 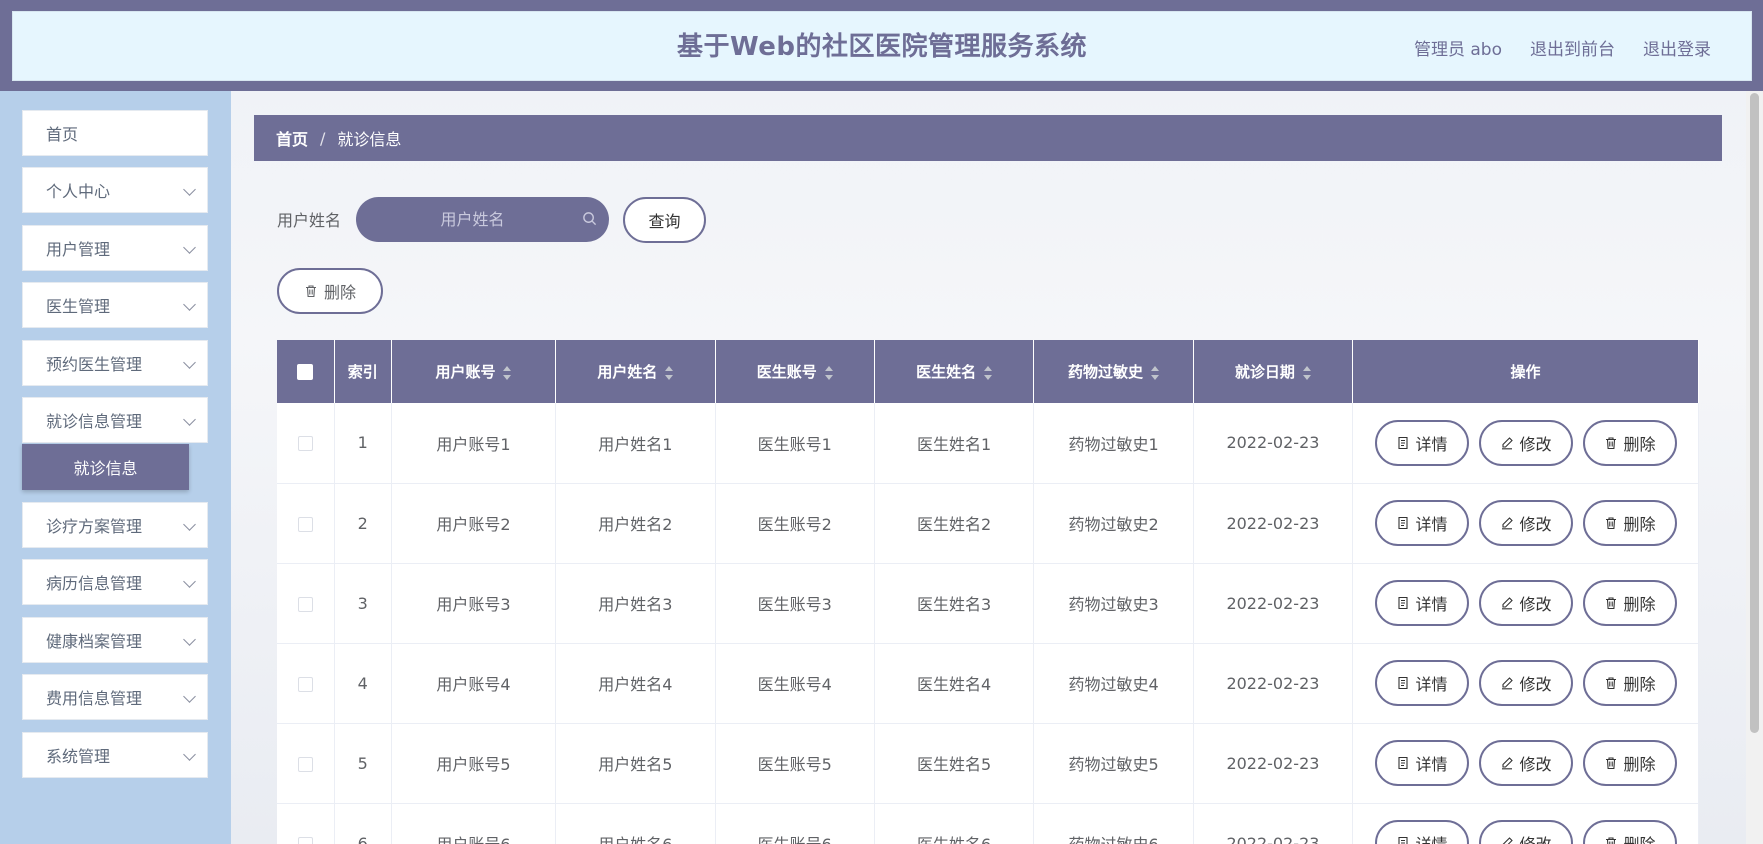 What do you see at coordinates (78, 191) in the screenshot?
I see `sidebar-item-label: 个人中心` at bounding box center [78, 191].